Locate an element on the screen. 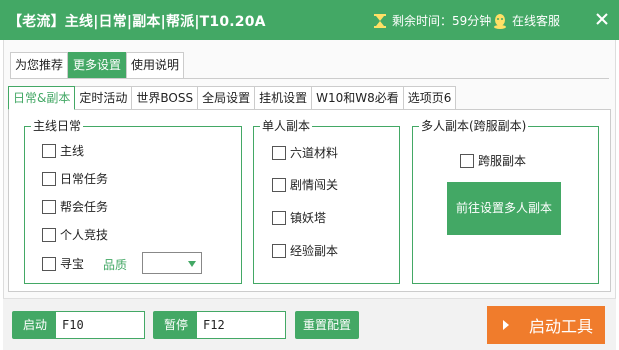  checkbox-exp-dungeon: 经验副本 is located at coordinates (305, 250).